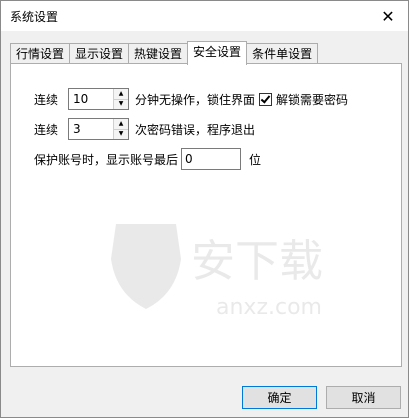  What do you see at coordinates (266, 99) in the screenshot?
I see `unlock-password-checkbox` at bounding box center [266, 99].